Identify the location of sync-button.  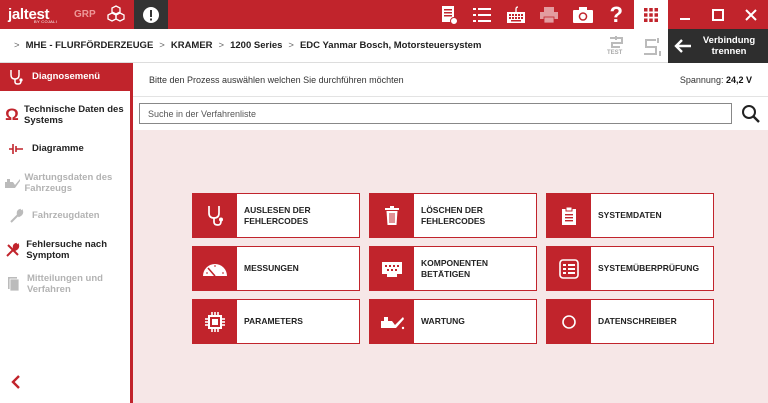
(651, 47).